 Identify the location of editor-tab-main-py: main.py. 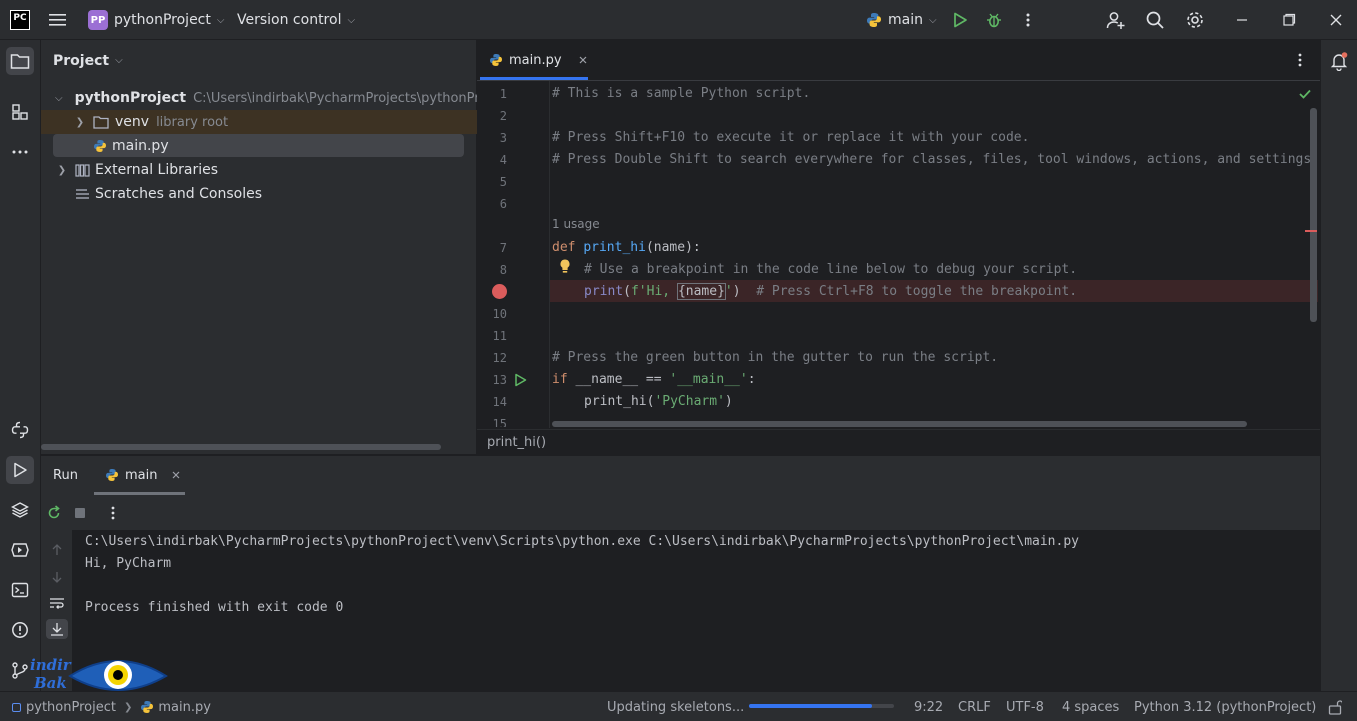
(539, 60).